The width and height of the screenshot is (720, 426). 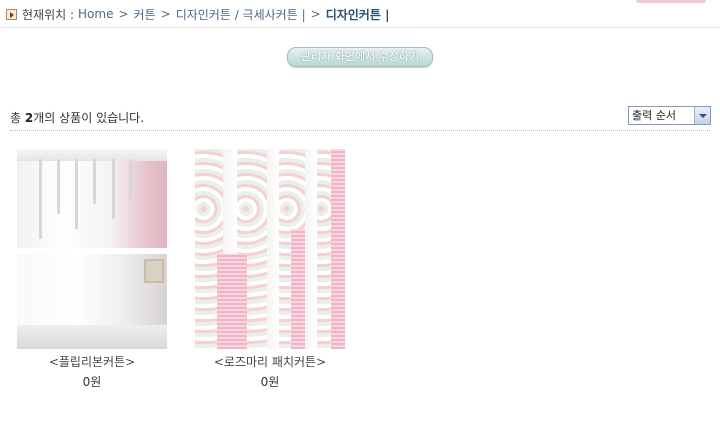 I want to click on breadcrumb-current: 디자인커튼 |, so click(x=357, y=14).